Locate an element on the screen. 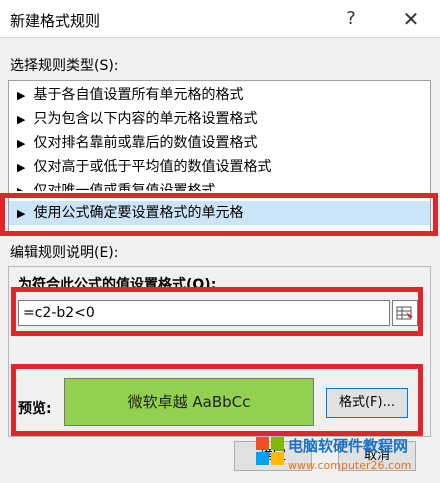 Image resolution: width=440 pixels, height=483 pixels. watermark-url: www.computer26.com is located at coordinates (350, 465).